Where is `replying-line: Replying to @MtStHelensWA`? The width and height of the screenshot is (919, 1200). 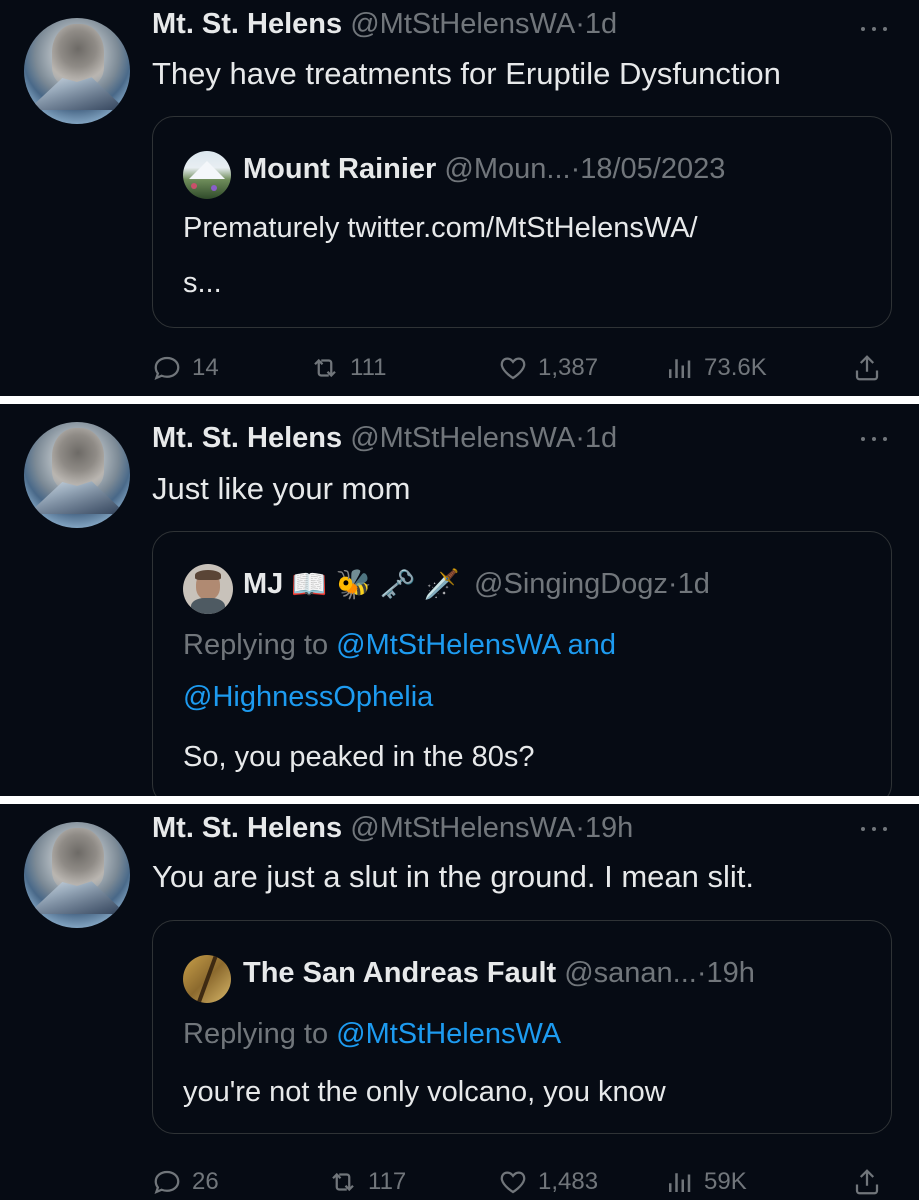
replying-line: Replying to @MtStHelensWA is located at coordinates (372, 1034).